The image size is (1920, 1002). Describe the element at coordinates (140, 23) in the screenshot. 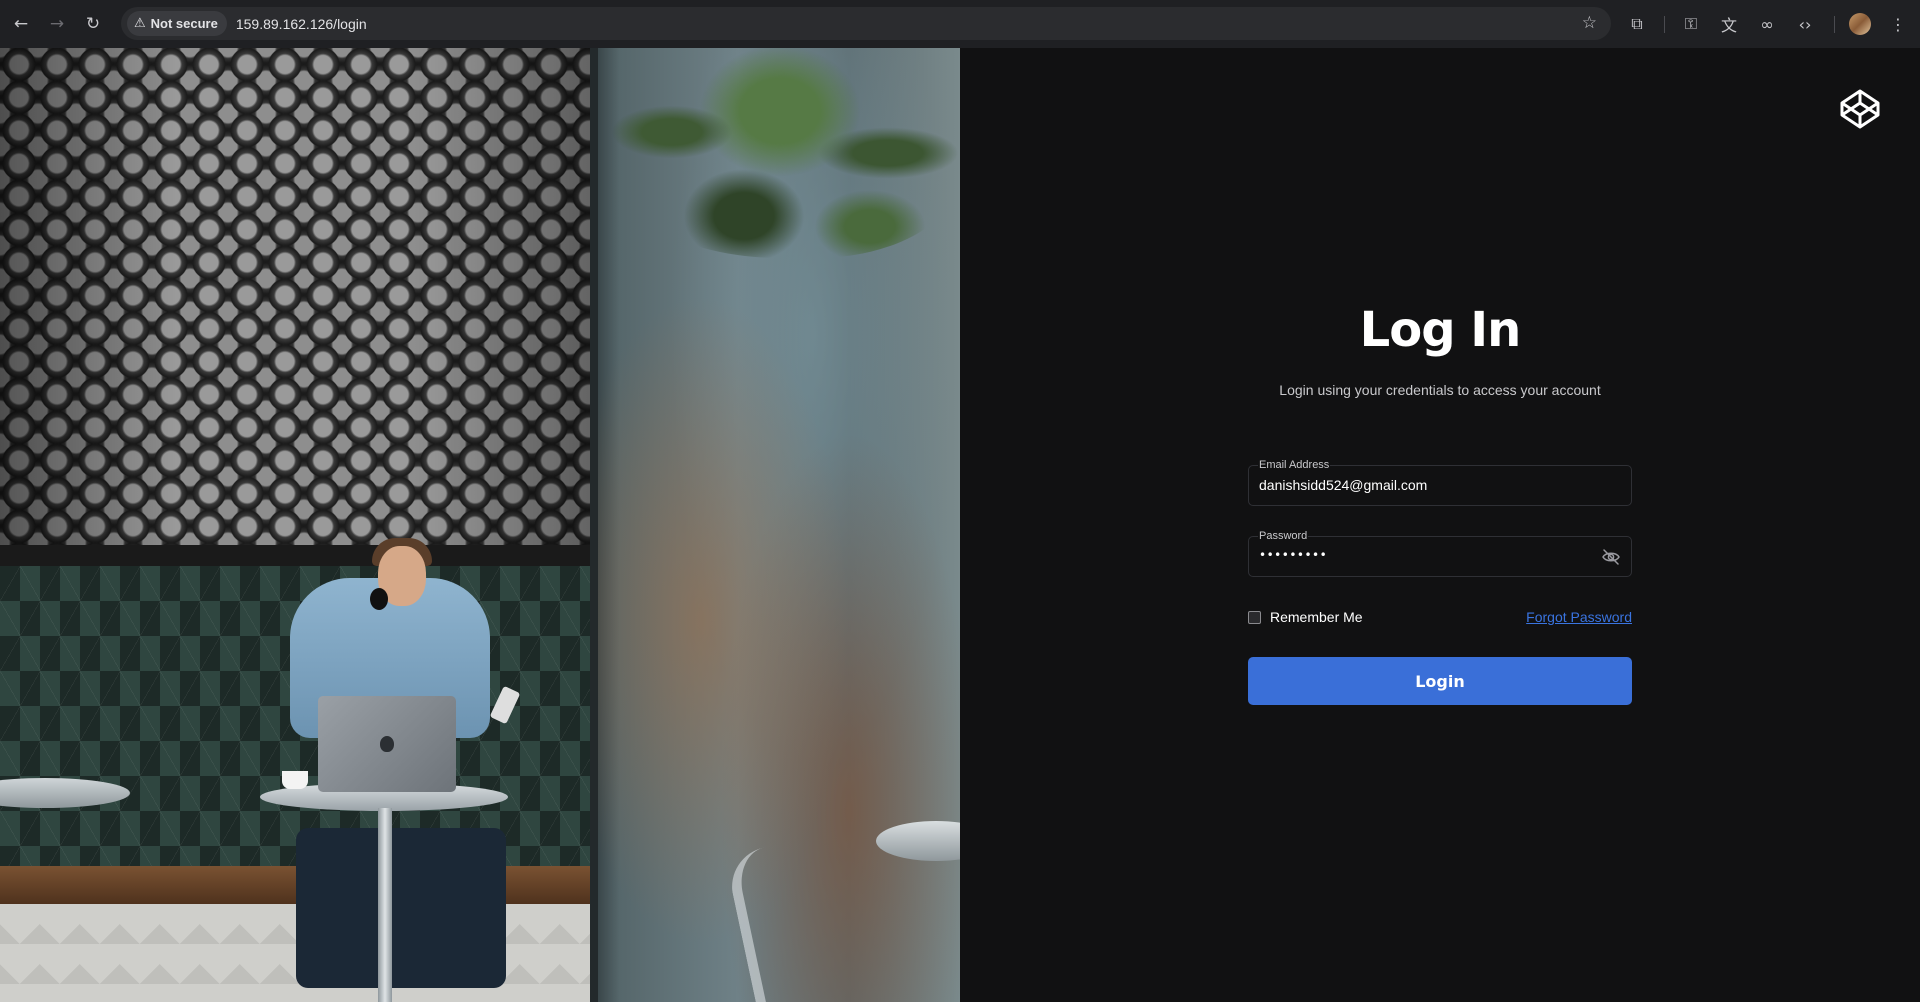

I see `warning-icon: ⚠` at that location.